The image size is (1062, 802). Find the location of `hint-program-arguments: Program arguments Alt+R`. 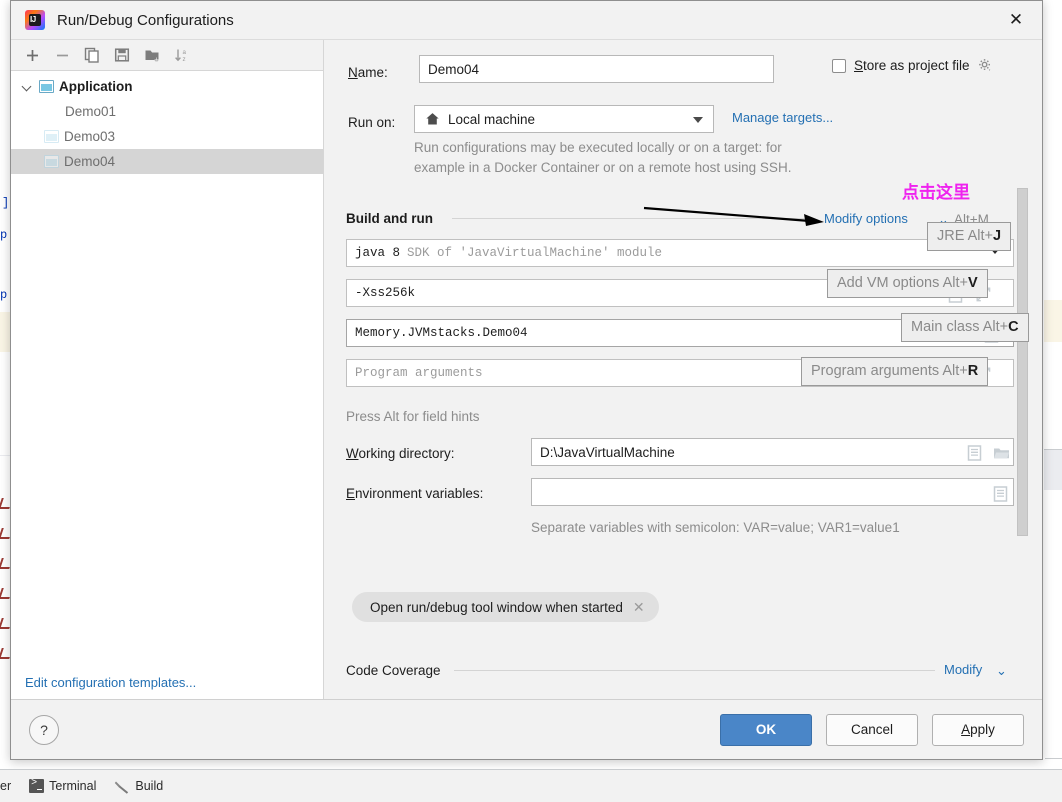

hint-program-arguments: Program arguments Alt+R is located at coordinates (895, 371).